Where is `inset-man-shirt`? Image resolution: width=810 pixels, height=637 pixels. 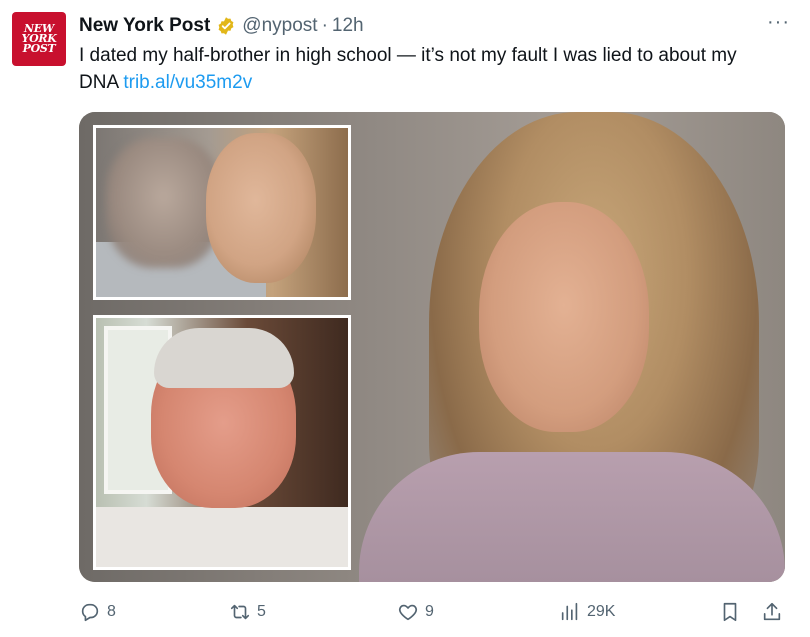
inset-man-shirt is located at coordinates (222, 537).